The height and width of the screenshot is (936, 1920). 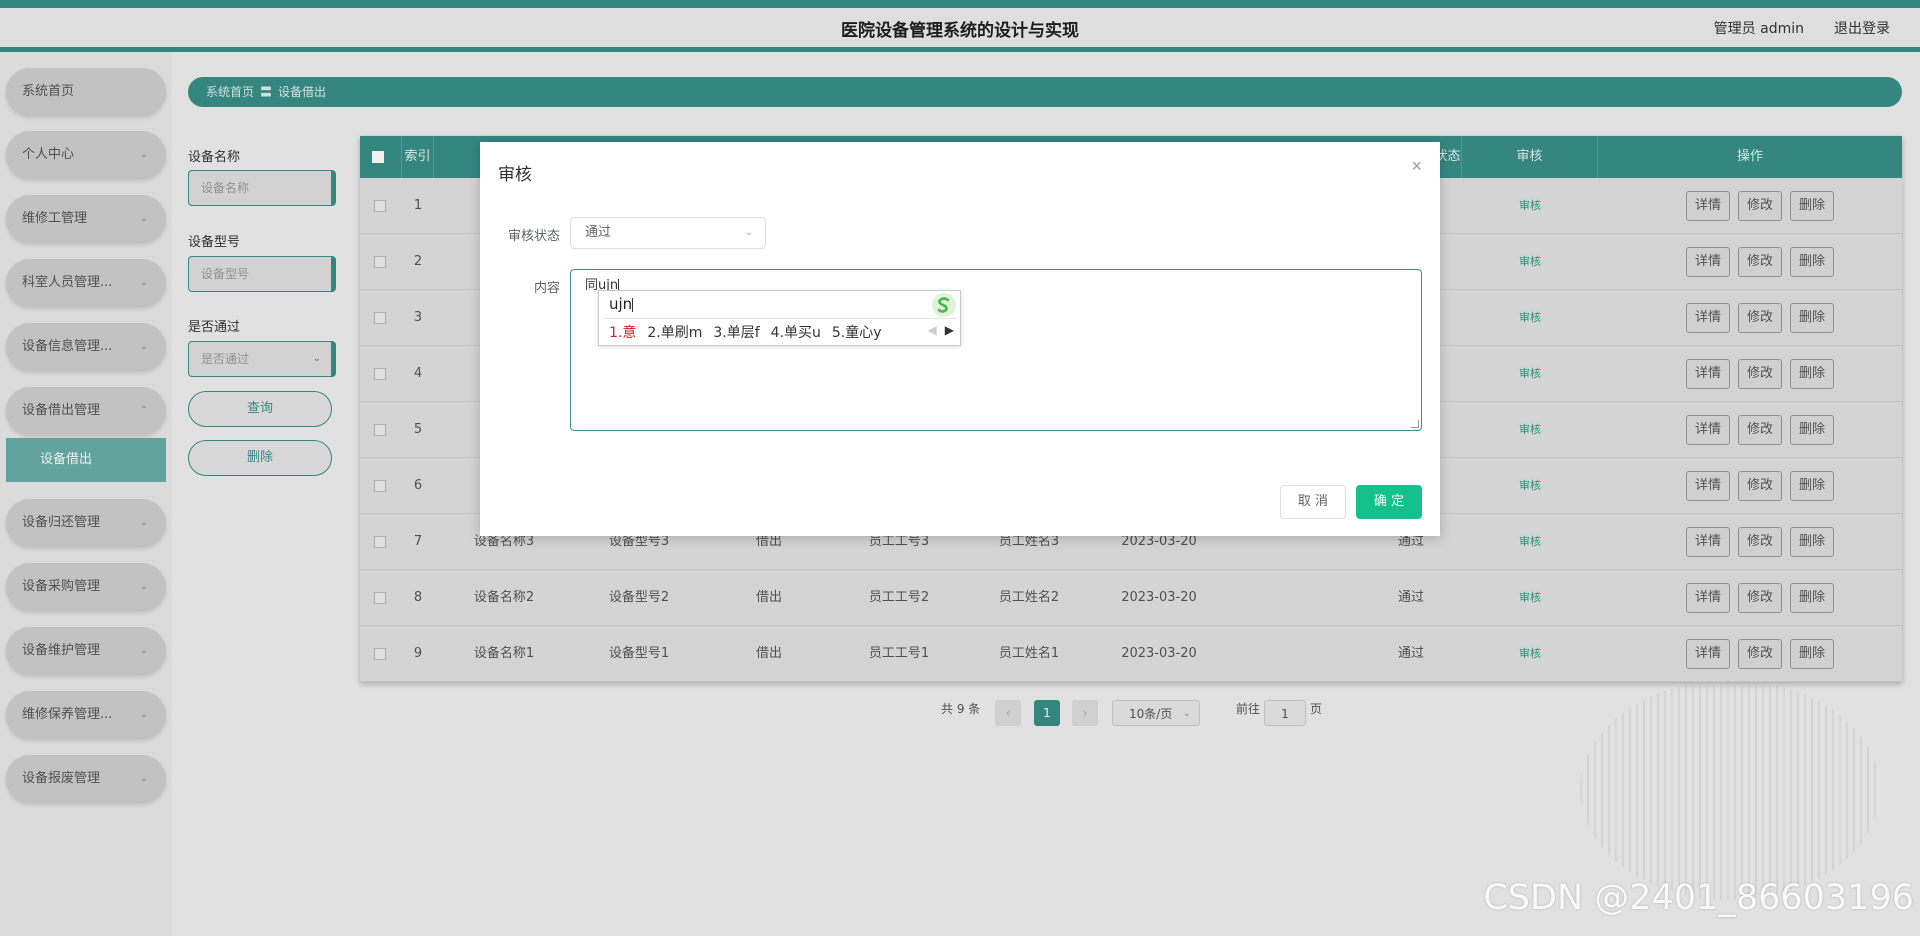 I want to click on audit-status-select: 通过 ⌄, so click(x=668, y=233).